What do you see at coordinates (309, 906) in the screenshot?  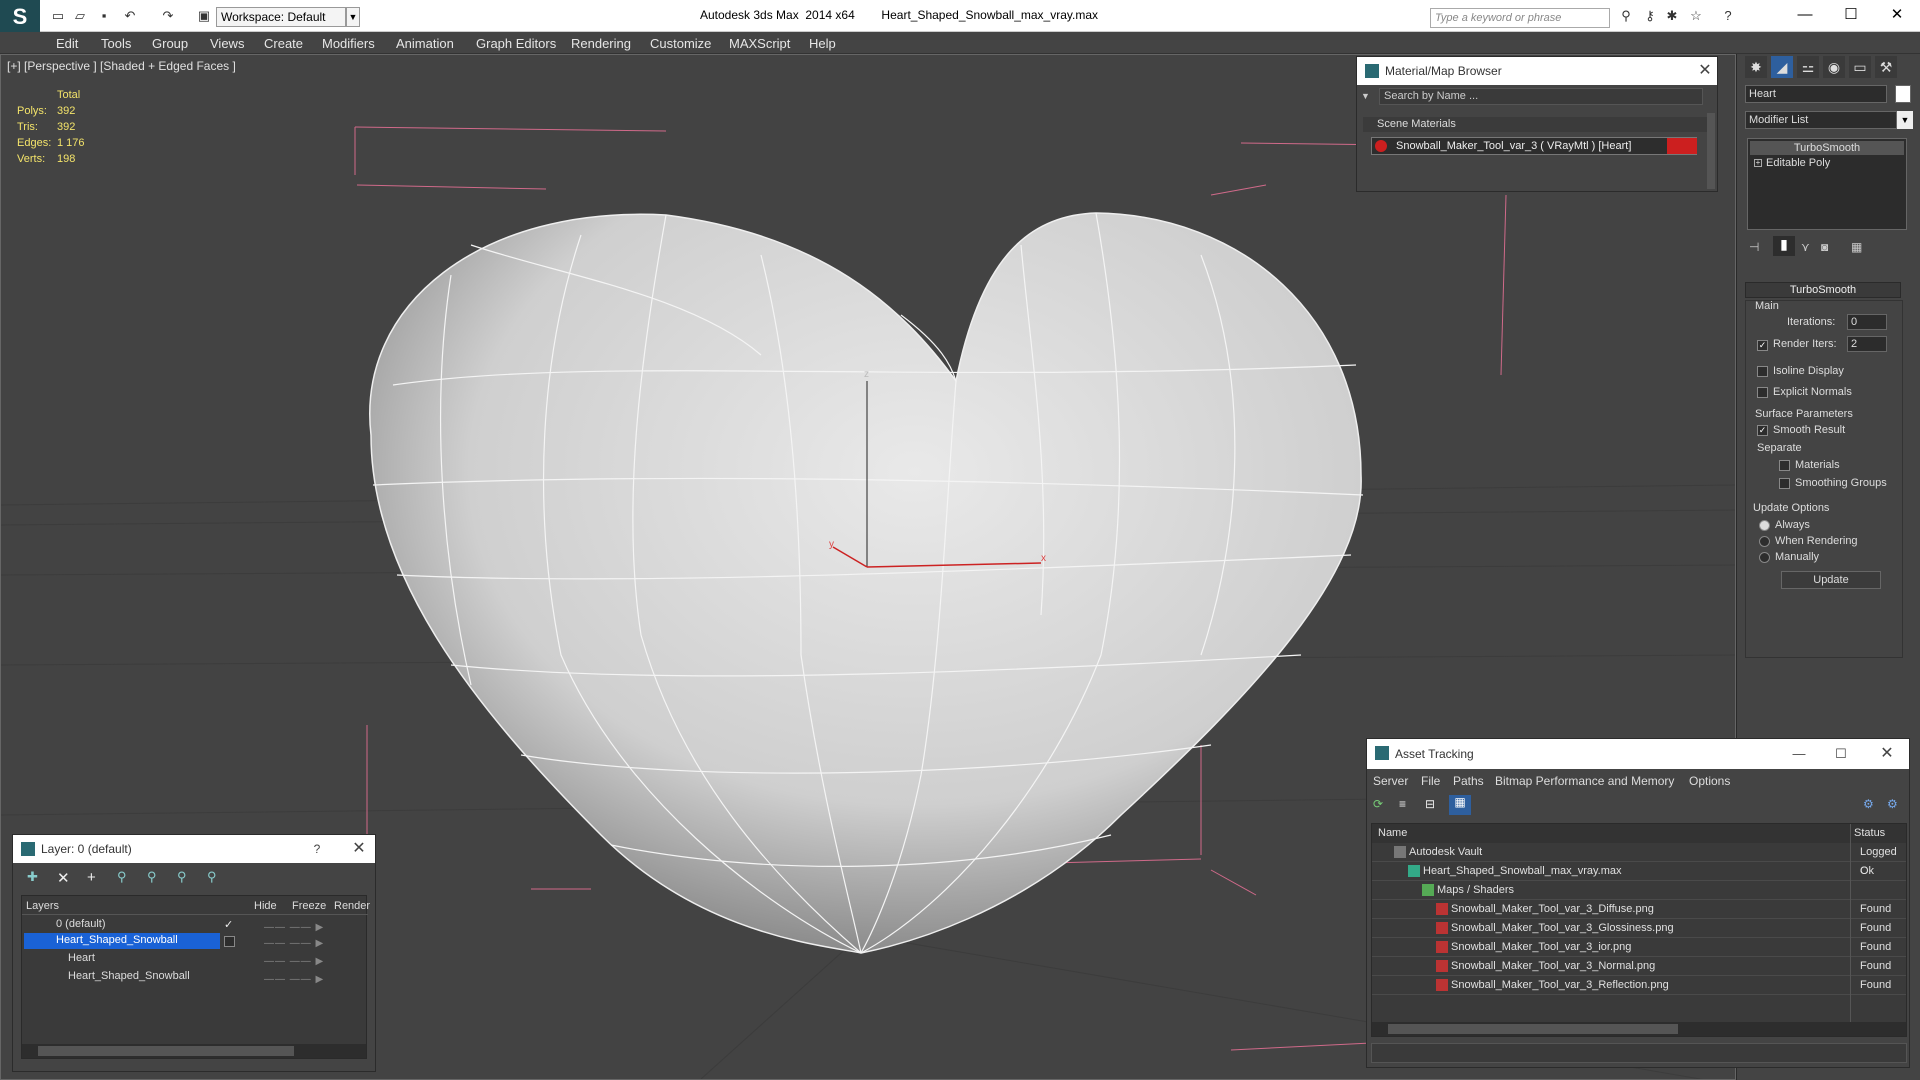 I see `column-header-freeze: Freeze` at bounding box center [309, 906].